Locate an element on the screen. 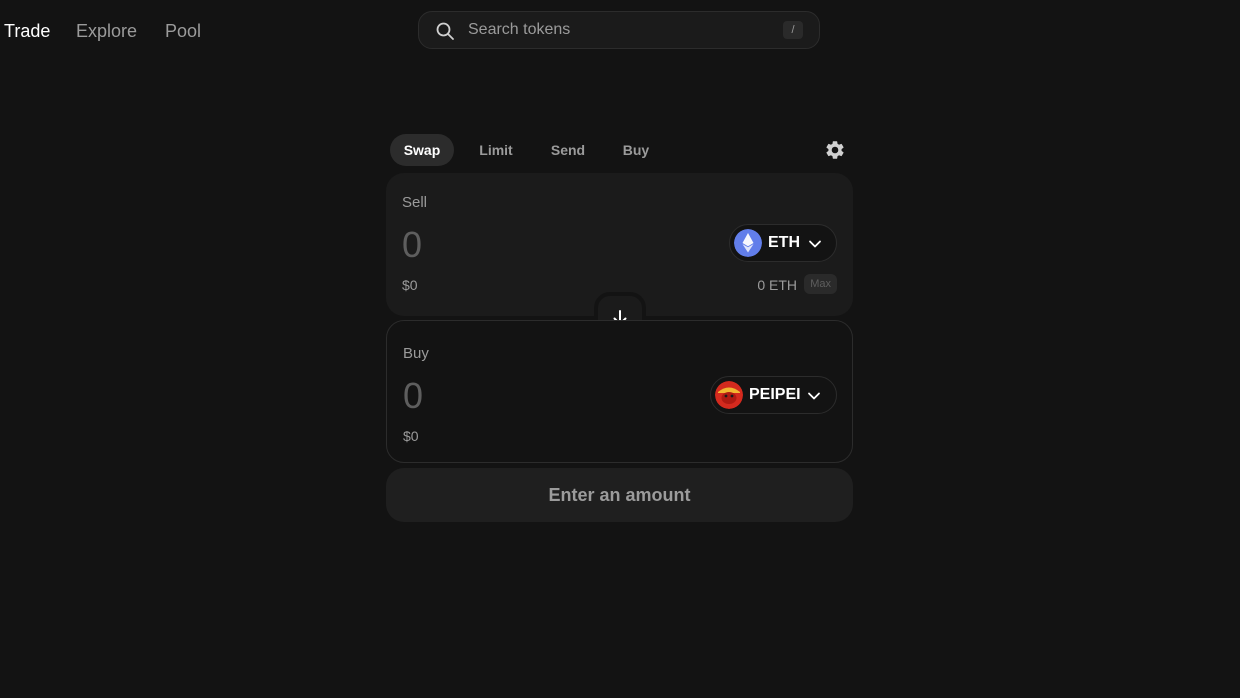  enter-amount-button: Enter an amount is located at coordinates (619, 495).